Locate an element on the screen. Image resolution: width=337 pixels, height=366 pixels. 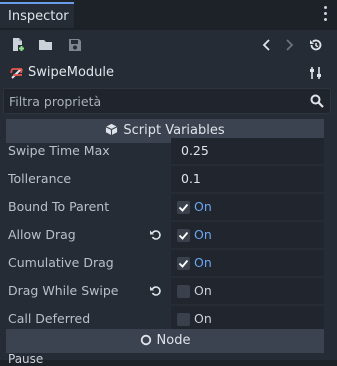
property-filter is located at coordinates (167, 101).